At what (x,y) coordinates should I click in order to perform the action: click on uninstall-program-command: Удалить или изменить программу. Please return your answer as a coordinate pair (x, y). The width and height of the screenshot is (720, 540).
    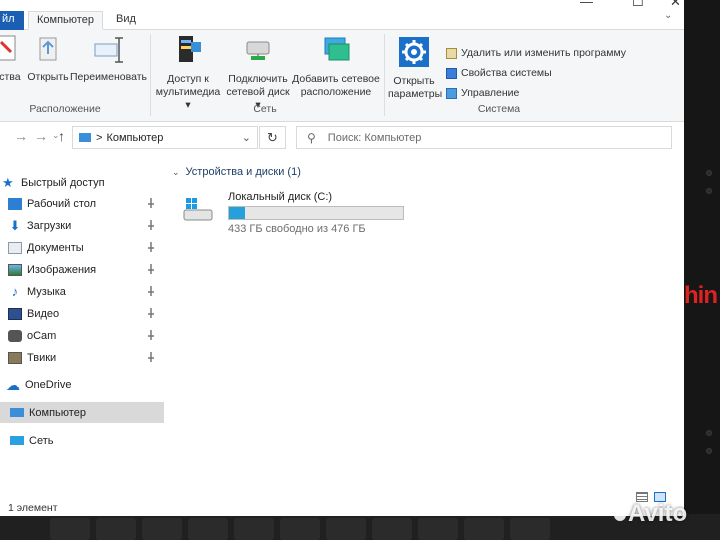
    Looking at the image, I should click on (536, 53).